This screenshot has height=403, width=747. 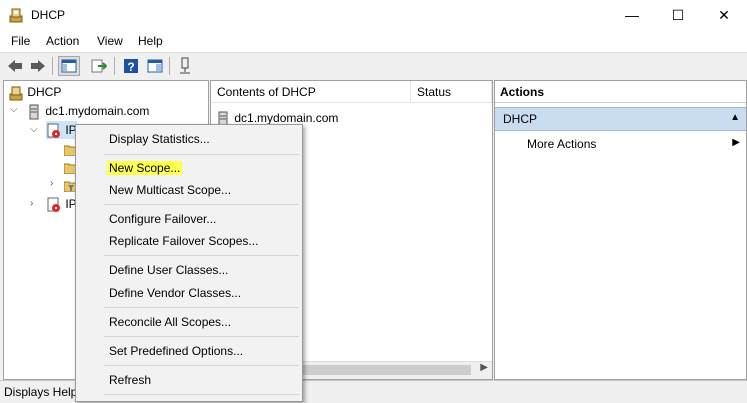 I want to click on maximize-button: ☐, so click(x=678, y=15).